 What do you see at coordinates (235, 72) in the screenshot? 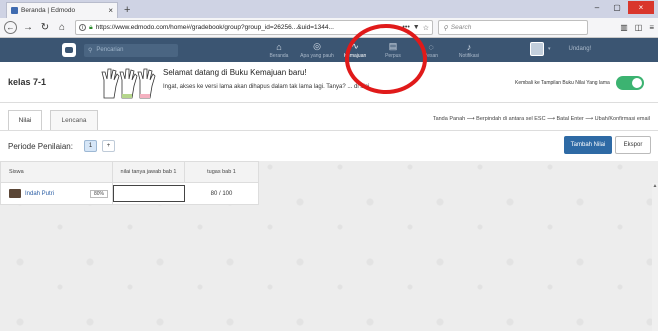
I see `welcome-title: Selamat datang di Buku Kemajuan baru!` at bounding box center [235, 72].